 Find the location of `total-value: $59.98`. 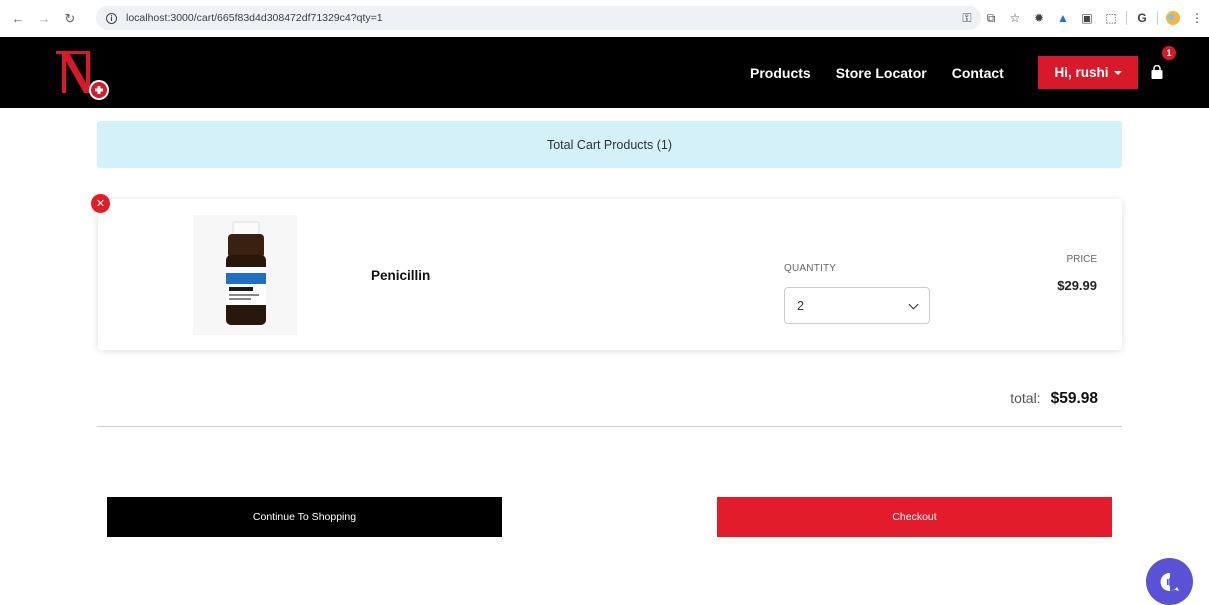

total-value: $59.98 is located at coordinates (1074, 398).